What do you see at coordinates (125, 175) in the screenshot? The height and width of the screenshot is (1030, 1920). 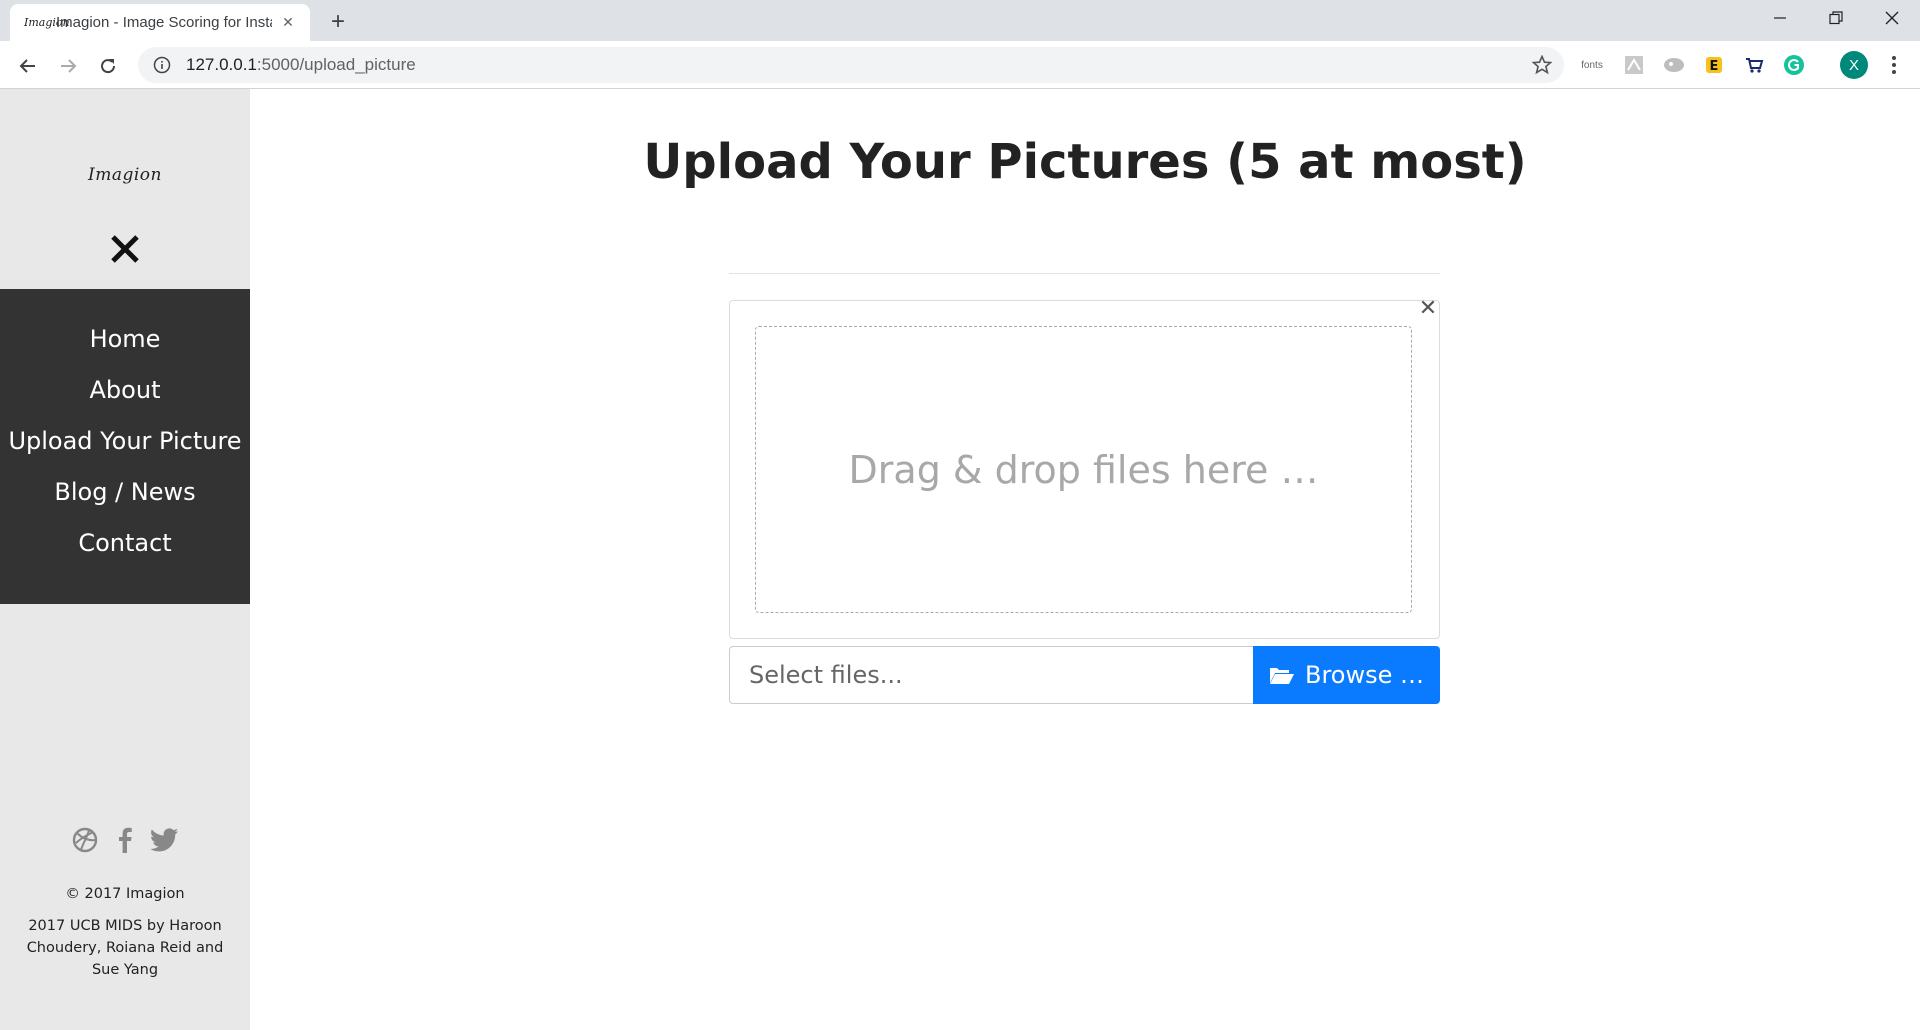 I see `brand-logo: Imagion` at bounding box center [125, 175].